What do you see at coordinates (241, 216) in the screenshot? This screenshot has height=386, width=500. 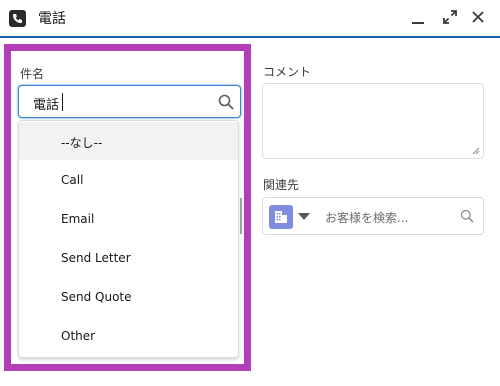 I see `dropdown-scroll-edge` at bounding box center [241, 216].